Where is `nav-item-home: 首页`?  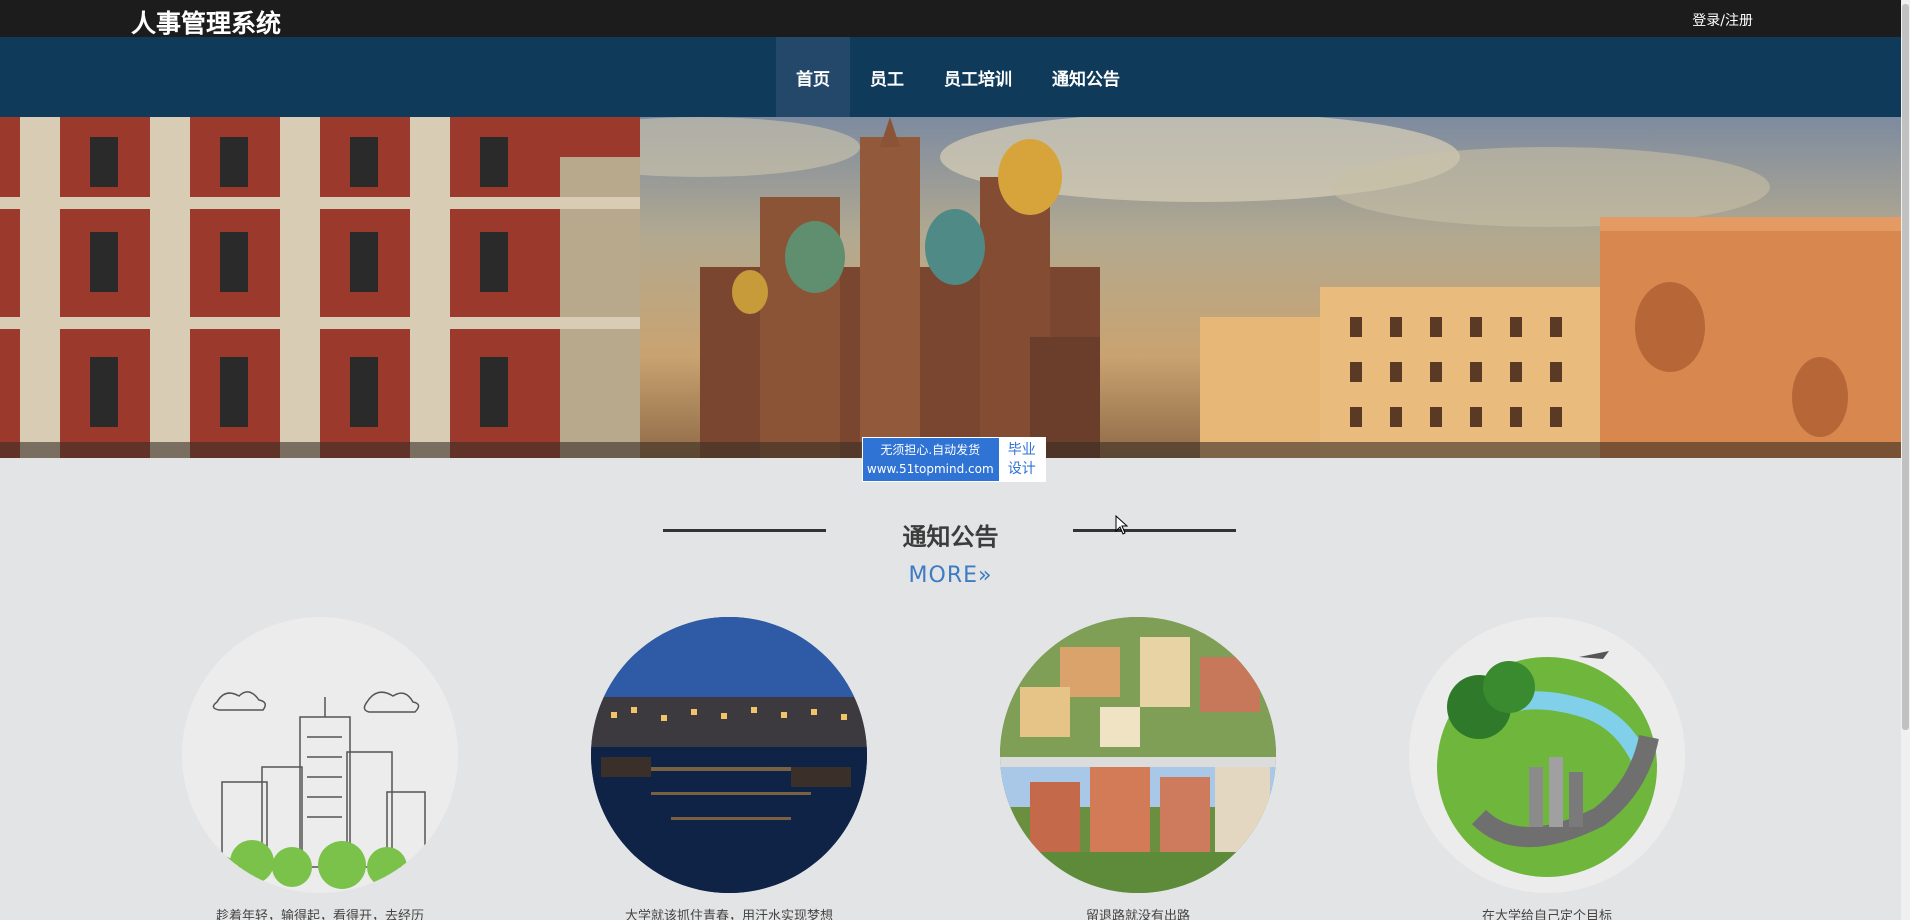 nav-item-home: 首页 is located at coordinates (813, 77).